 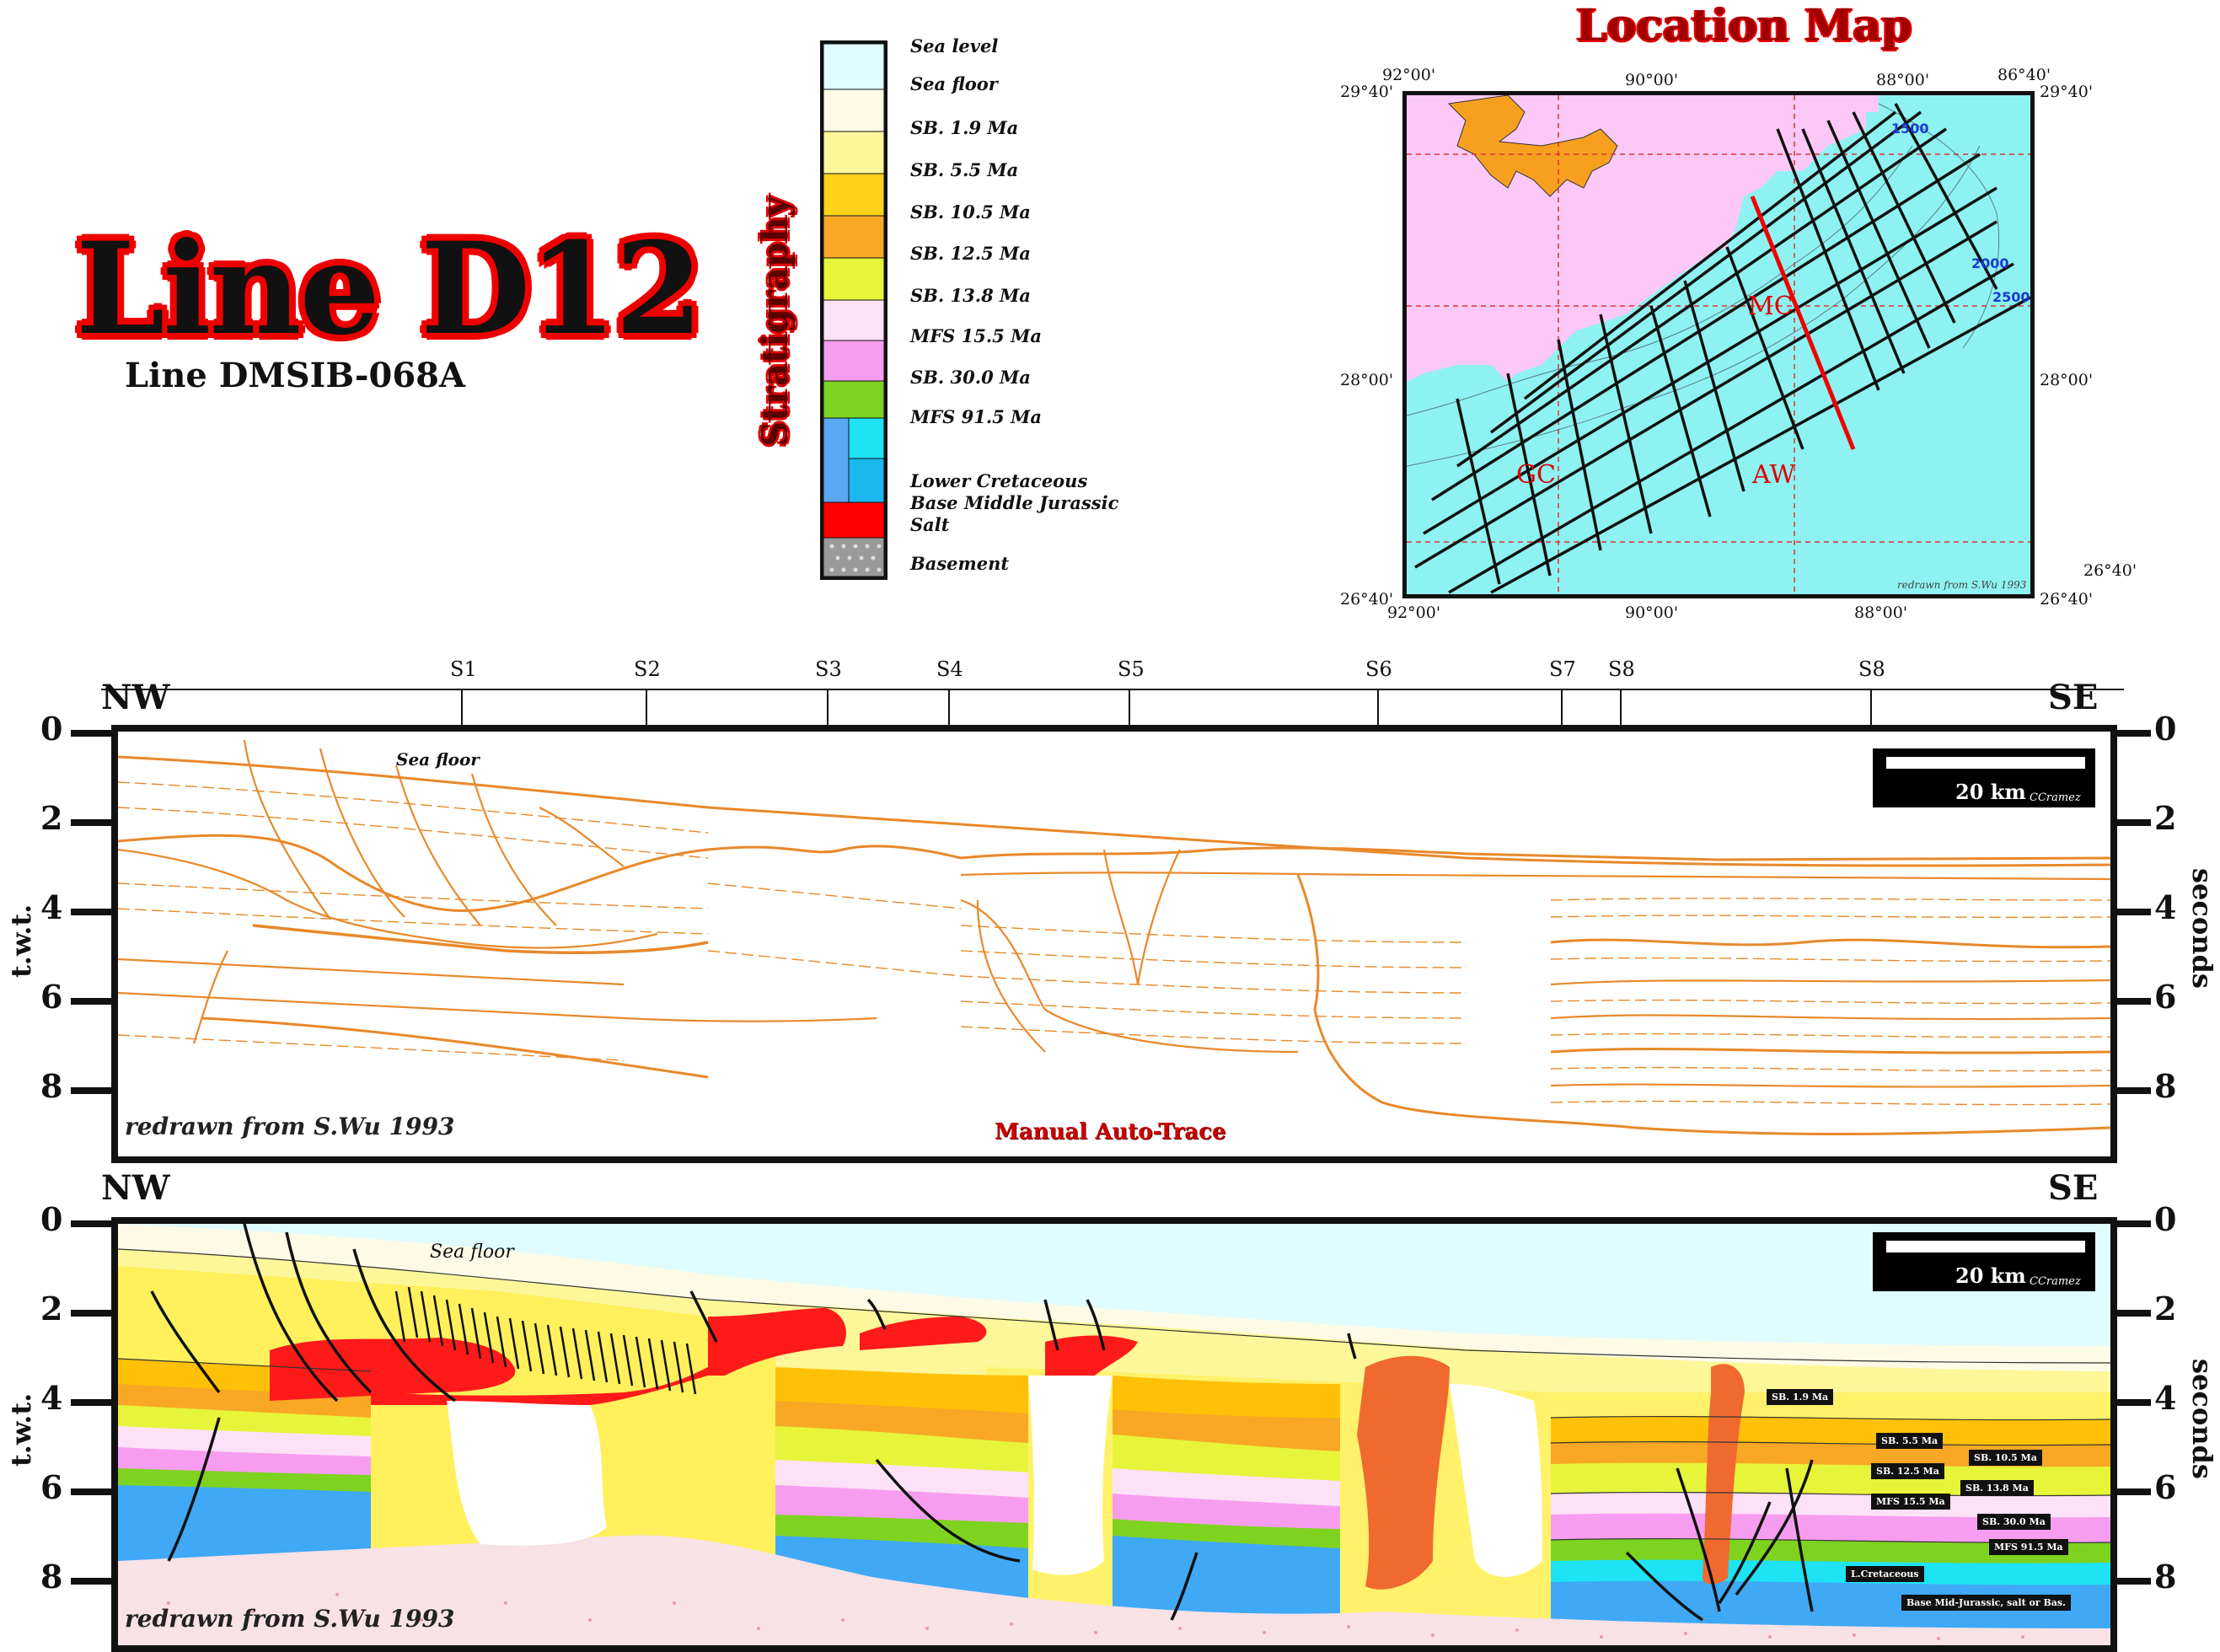 What do you see at coordinates (970, 212) in the screenshot?
I see `legend-label-sb-10-5: SB. 10.5 Ma` at bounding box center [970, 212].